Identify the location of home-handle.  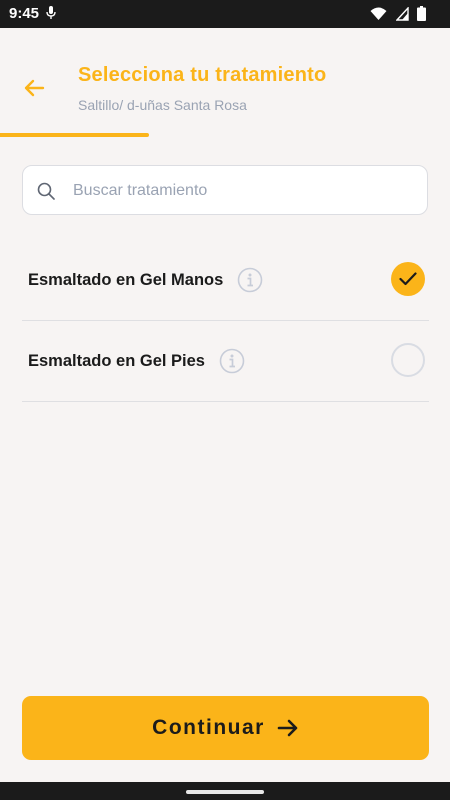
(225, 792).